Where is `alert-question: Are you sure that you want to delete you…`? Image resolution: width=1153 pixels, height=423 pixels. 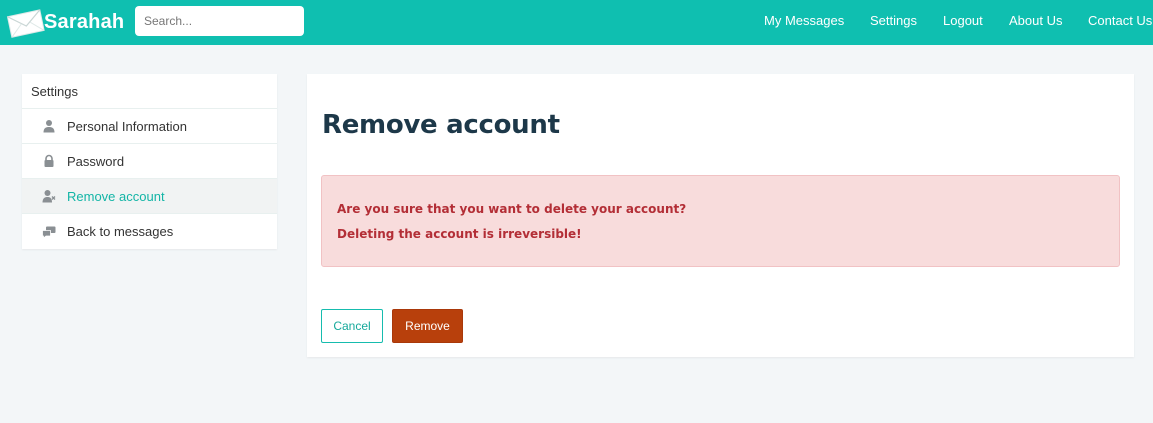 alert-question: Are you sure that you want to delete you… is located at coordinates (512, 209).